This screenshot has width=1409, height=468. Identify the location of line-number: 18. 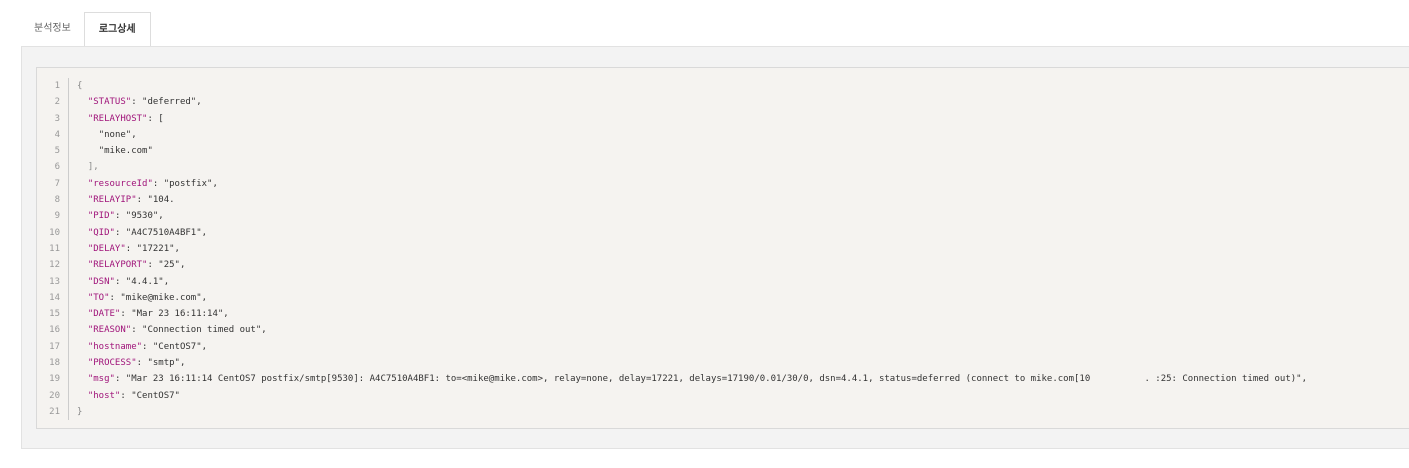
(53, 363).